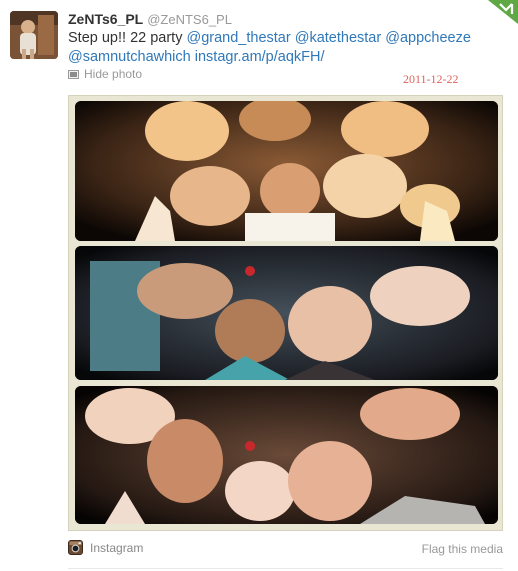  I want to click on photo-icon, so click(73, 74).